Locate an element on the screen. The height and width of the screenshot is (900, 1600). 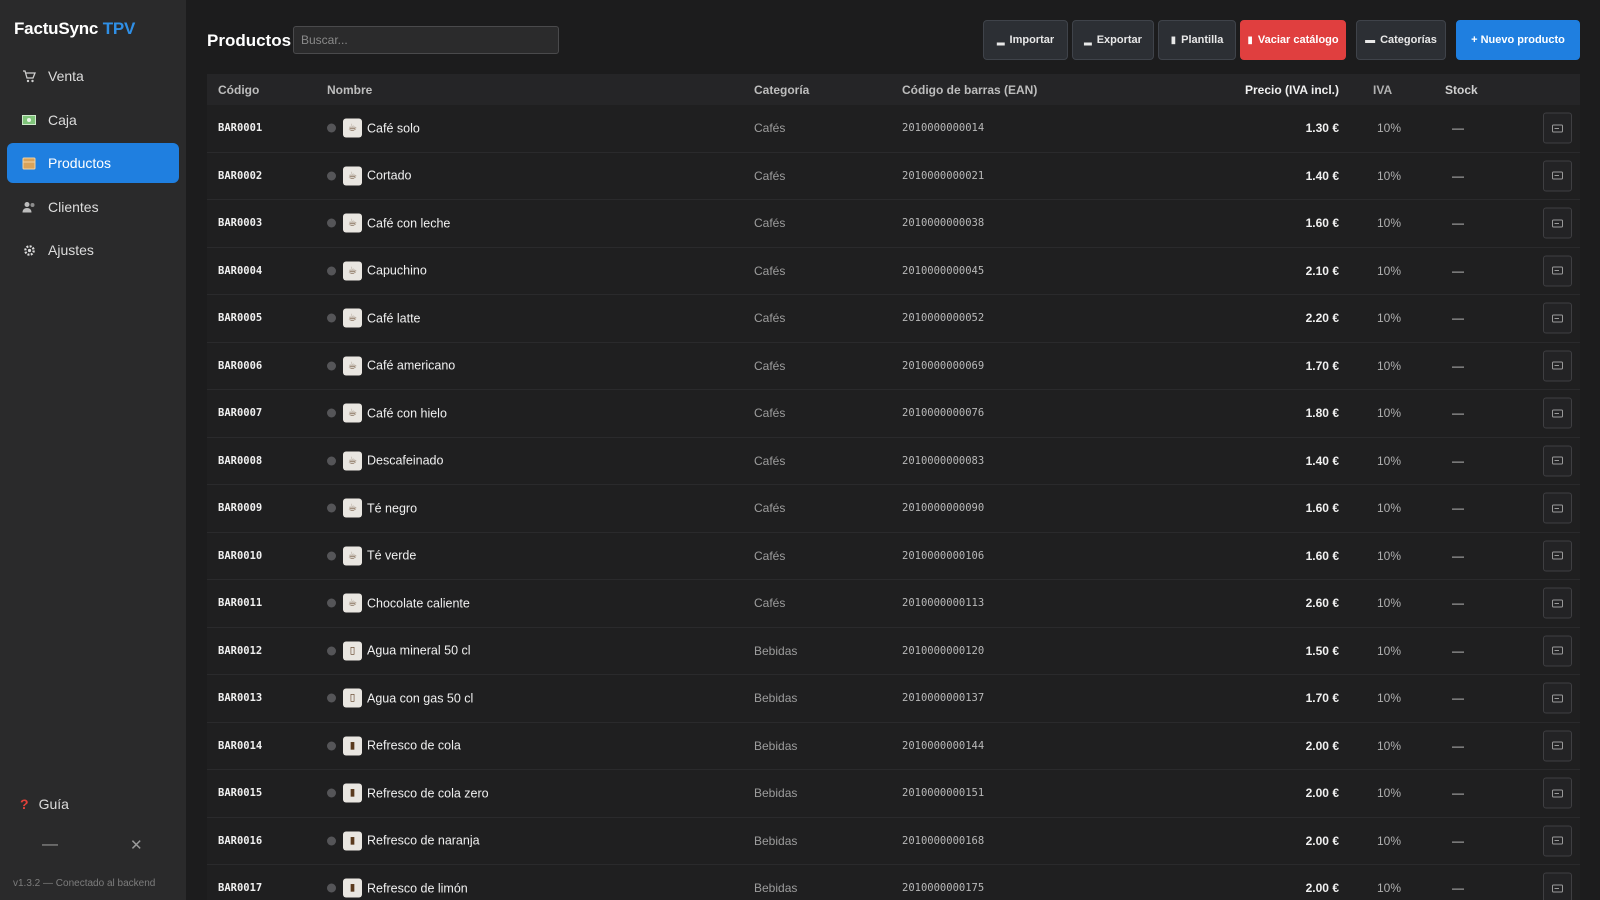
product-price: 1.80 € is located at coordinates (1322, 413).